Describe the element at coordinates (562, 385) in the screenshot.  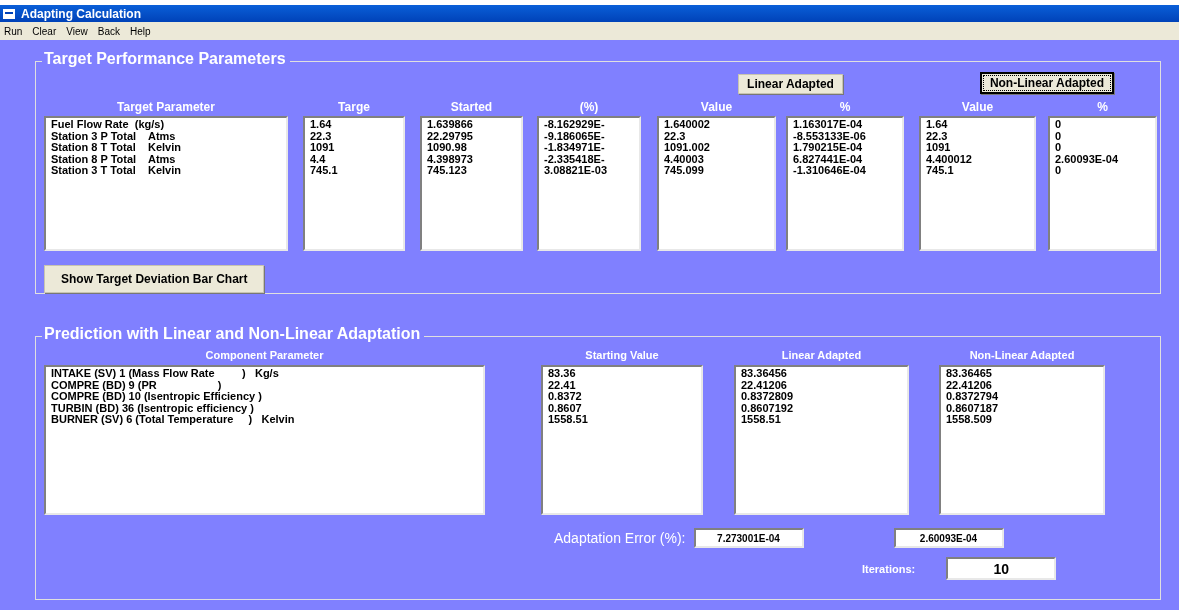
I see `list-item: 22.41` at that location.